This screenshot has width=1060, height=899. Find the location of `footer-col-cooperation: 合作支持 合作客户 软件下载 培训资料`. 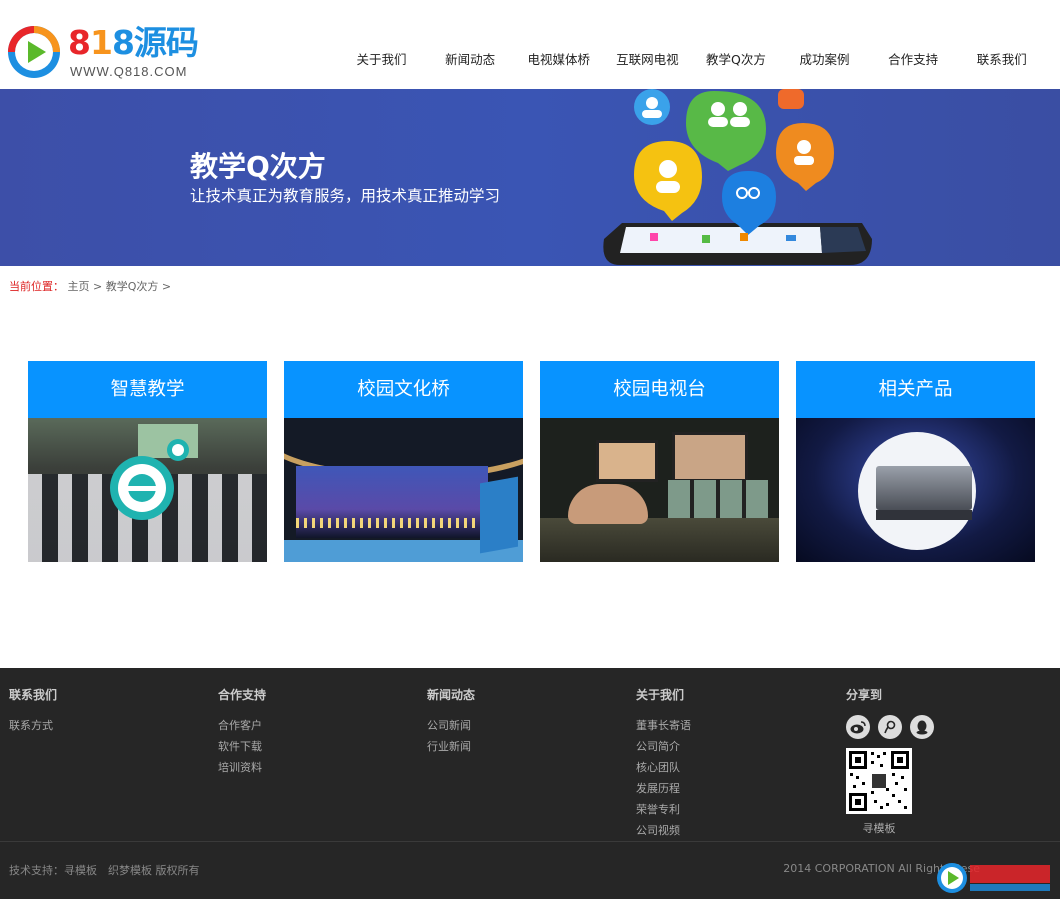

footer-col-cooperation: 合作支持 合作客户 软件下载 培训资料 is located at coordinates (242, 732).